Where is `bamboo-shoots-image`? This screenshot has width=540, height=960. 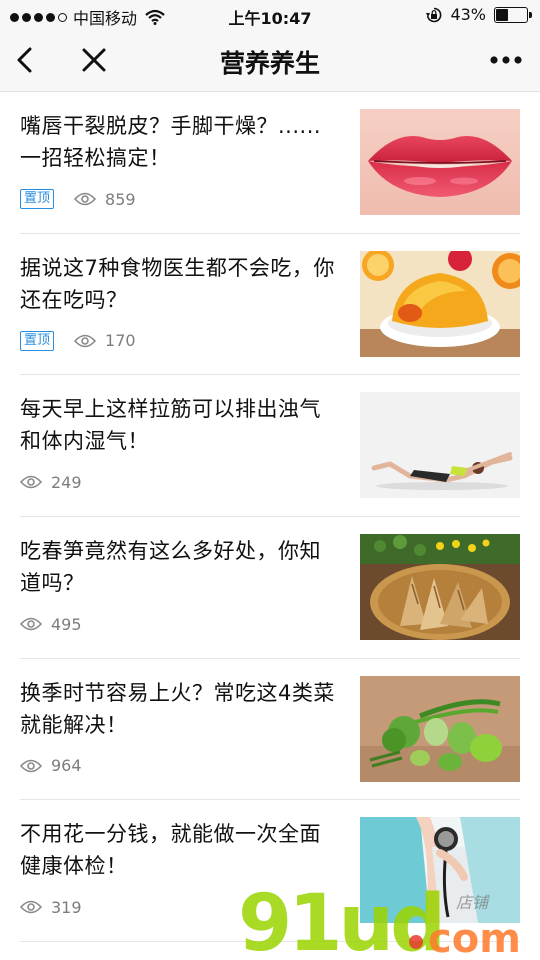
bamboo-shoots-image is located at coordinates (440, 587).